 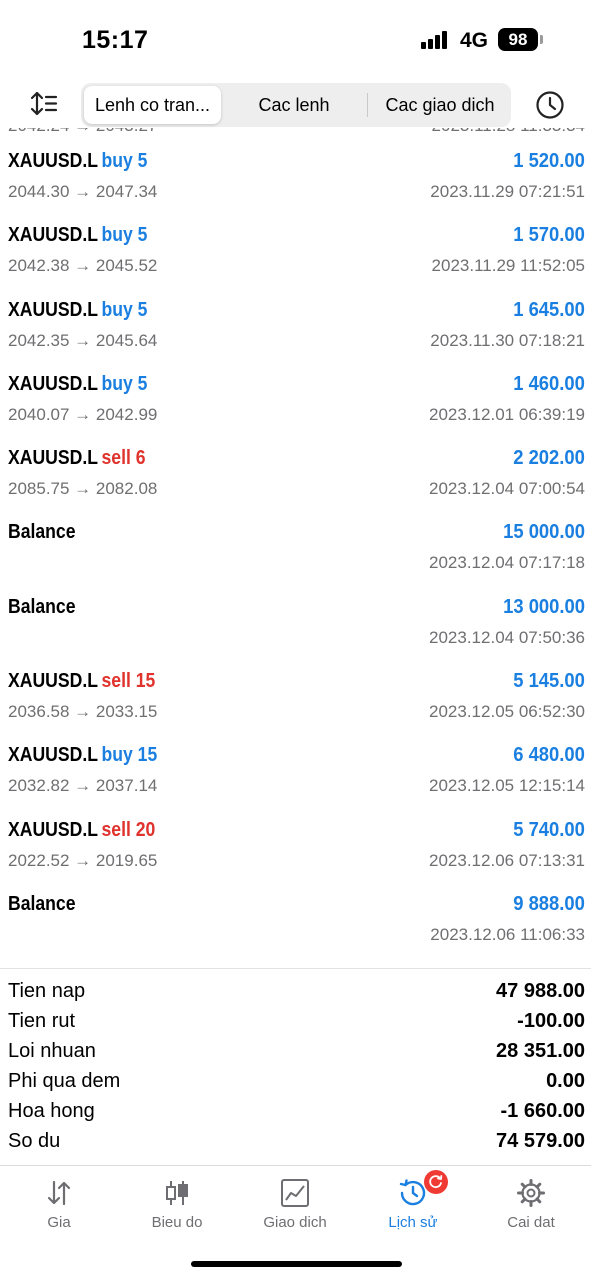 I want to click on segmented-control: Lenh co tran... Cac lenh Cac giao dich, so click(x=296, y=105).